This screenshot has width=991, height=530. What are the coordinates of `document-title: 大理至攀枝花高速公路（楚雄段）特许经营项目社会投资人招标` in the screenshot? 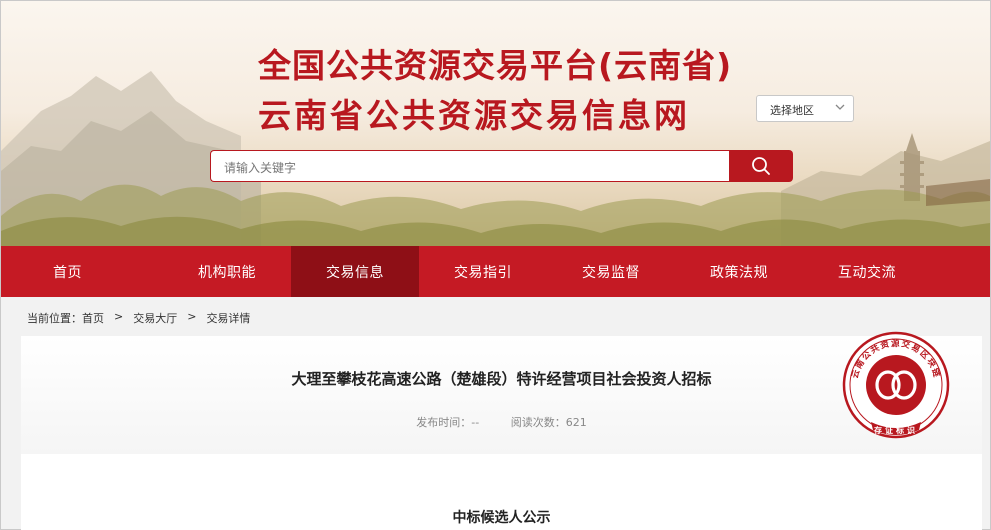 It's located at (501, 379).